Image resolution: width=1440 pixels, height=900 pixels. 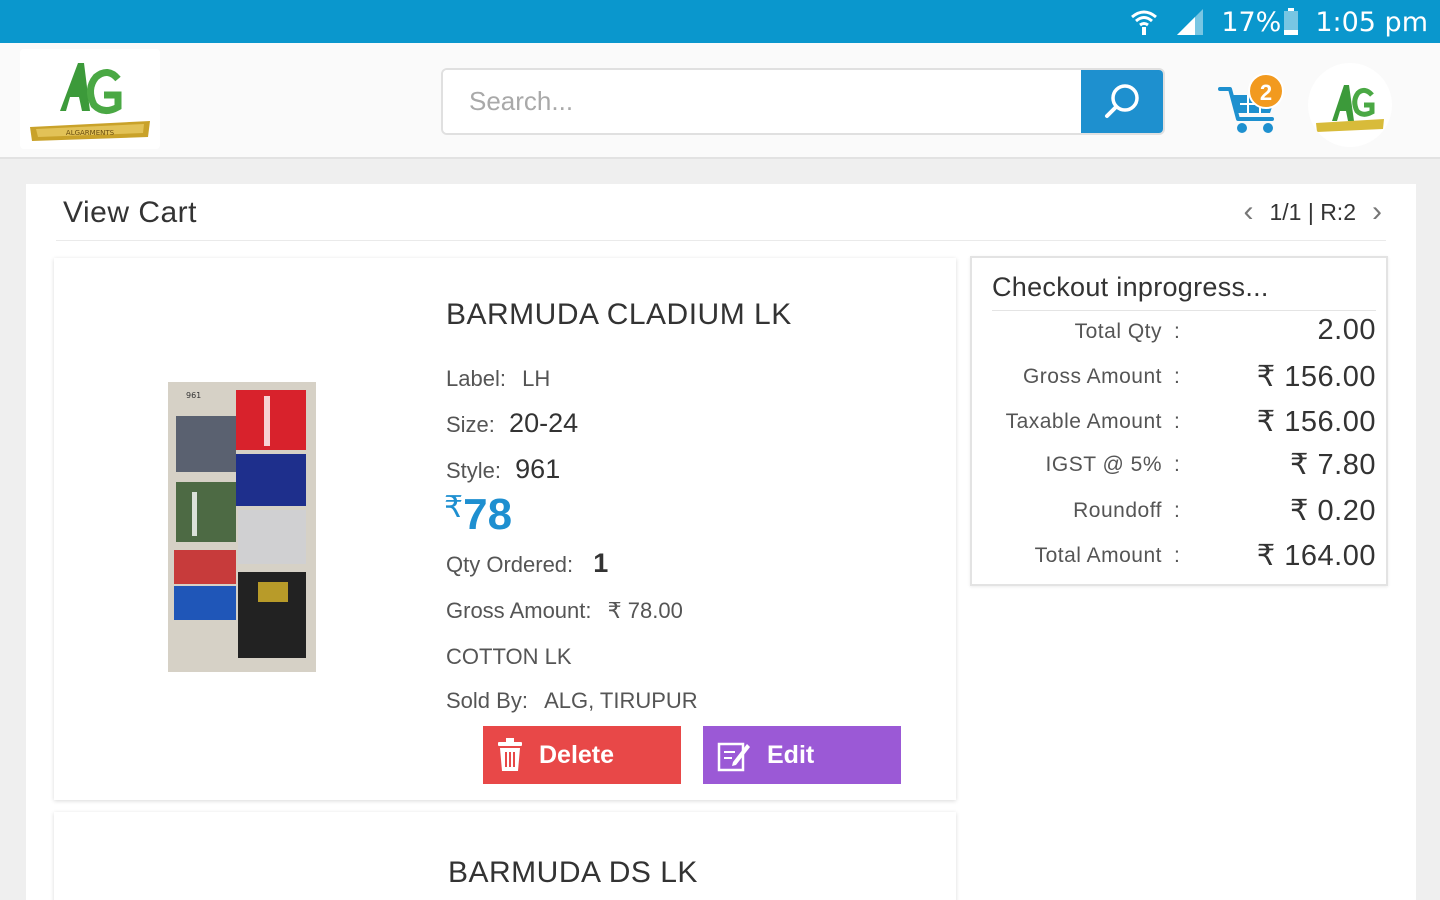 I want to click on search-icon, so click(x=1122, y=100).